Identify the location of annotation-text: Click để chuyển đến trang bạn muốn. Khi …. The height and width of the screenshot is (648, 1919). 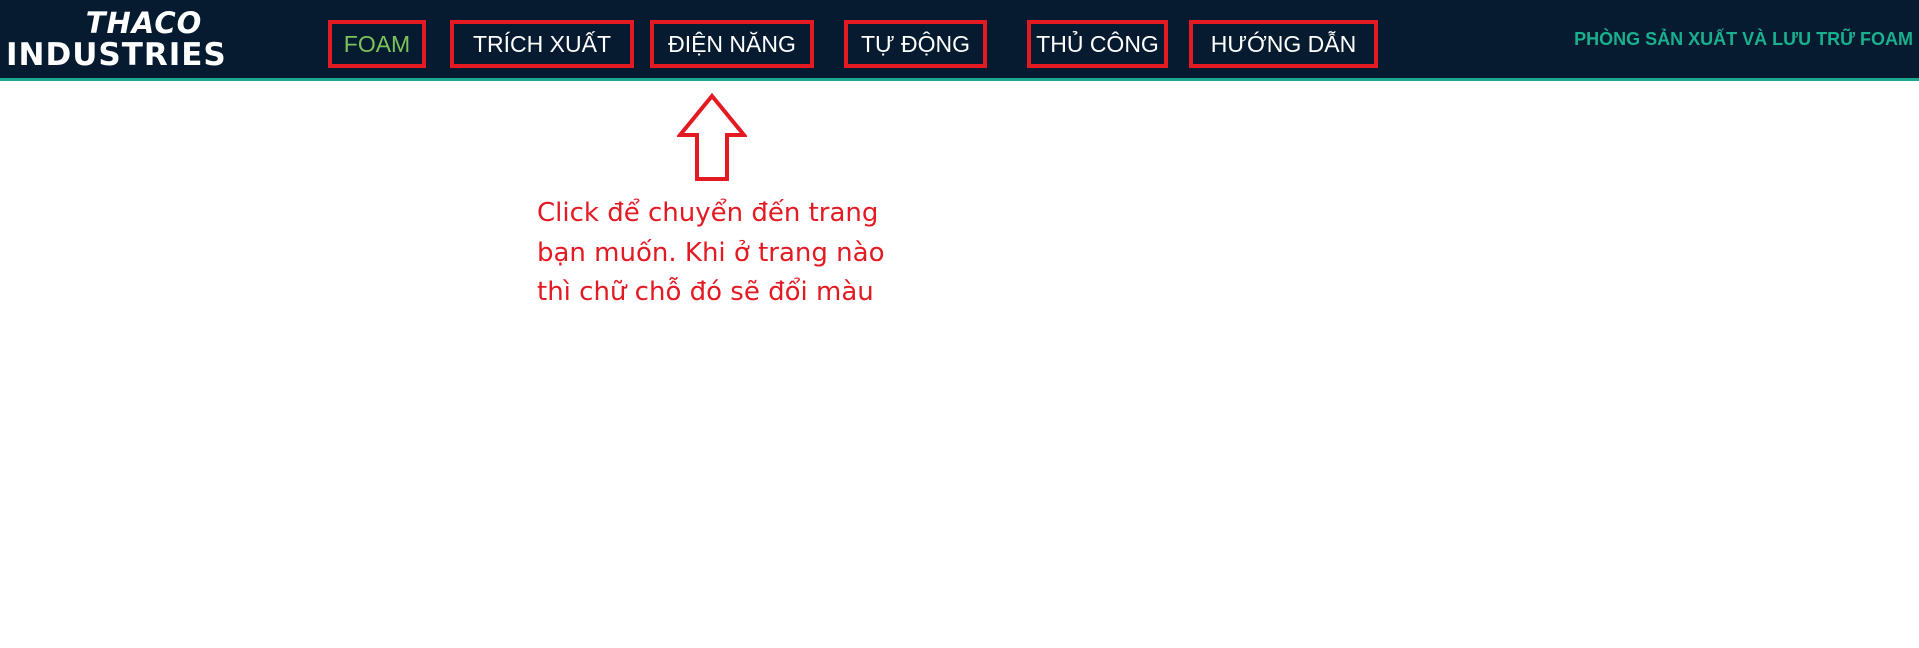
(711, 252).